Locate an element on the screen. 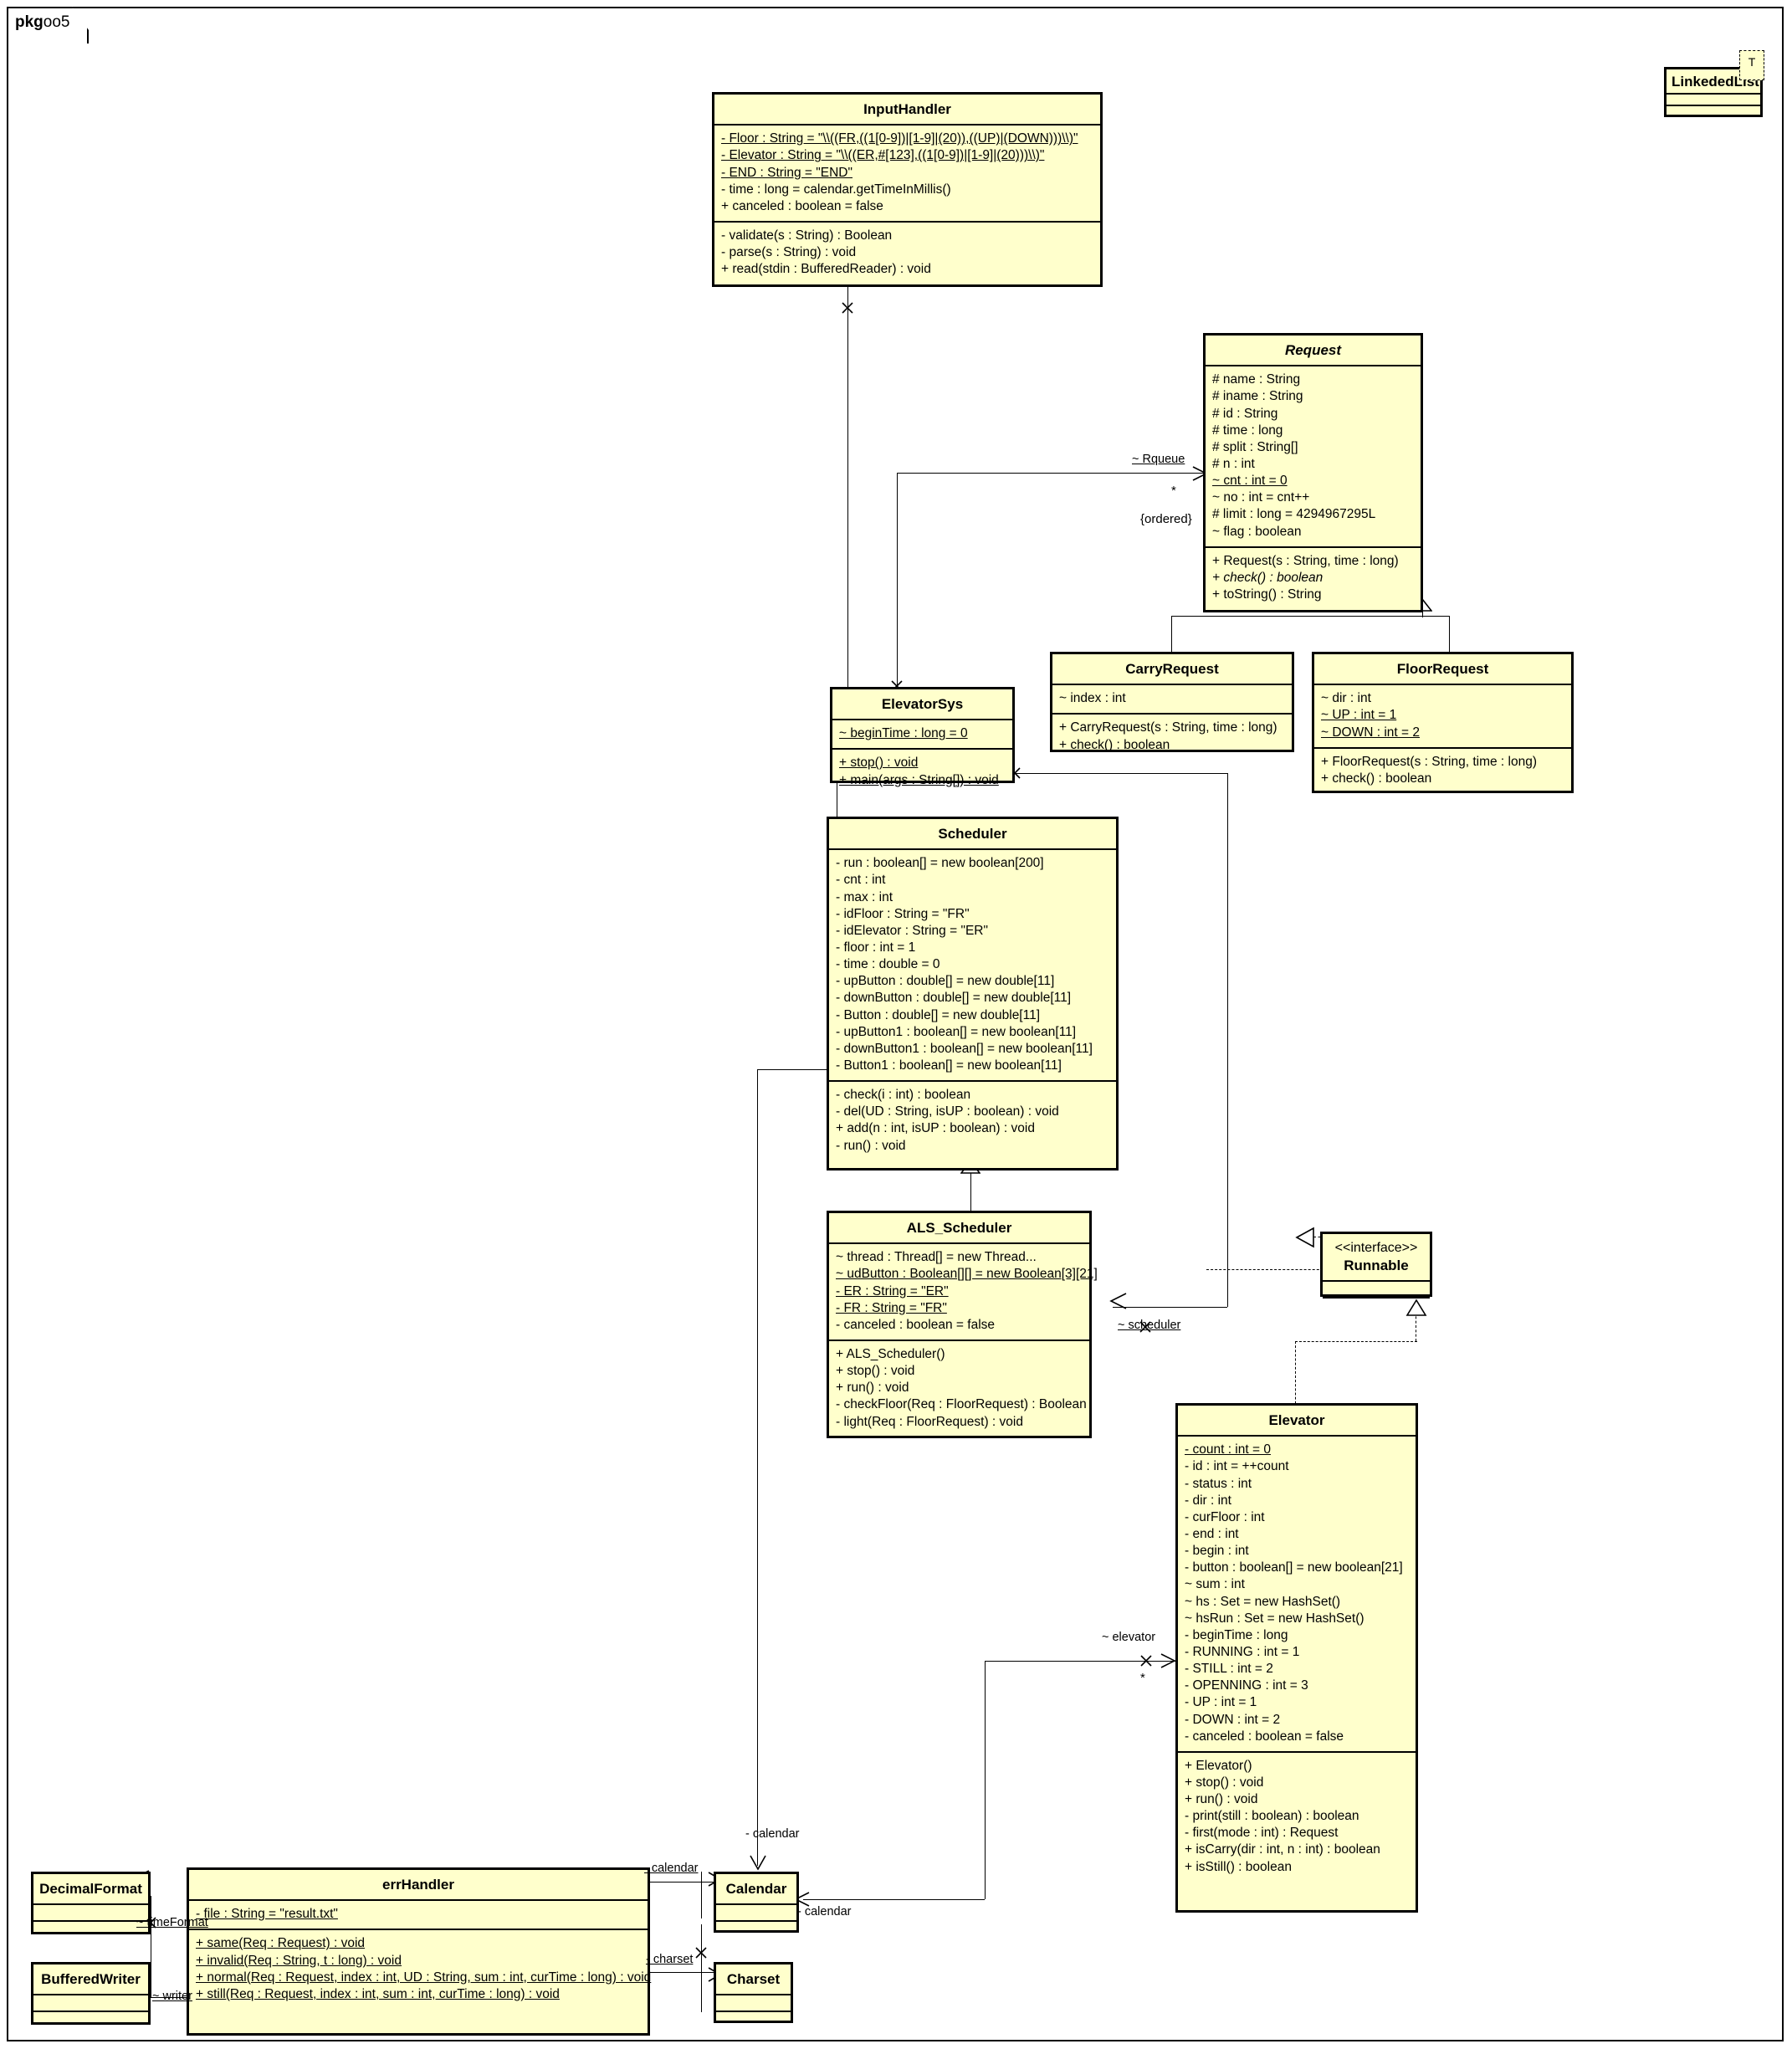  attribute: ~ beginTime : long = 0 is located at coordinates (903, 733).